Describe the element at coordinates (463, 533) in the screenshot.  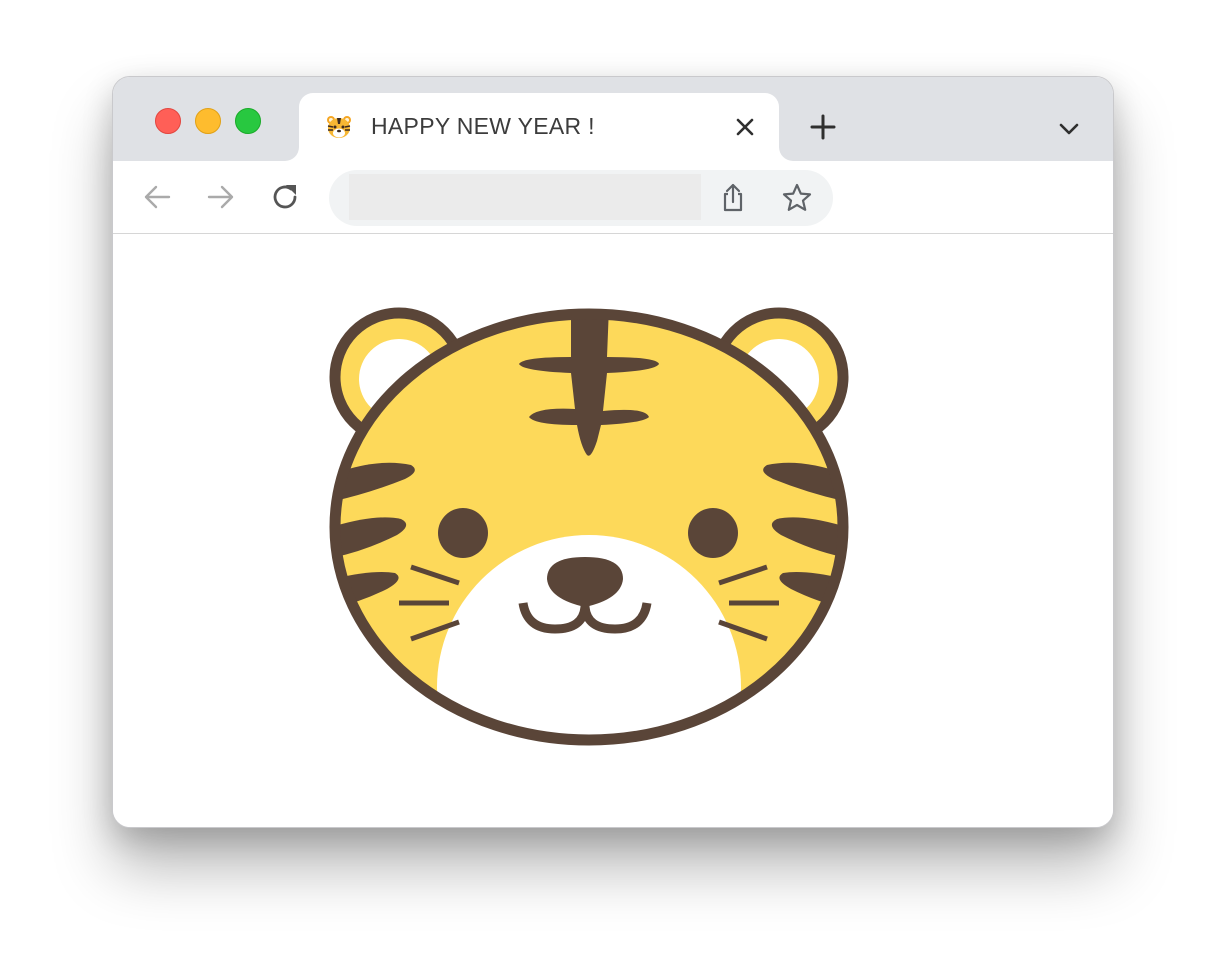
I see `tiger-eye-left` at that location.